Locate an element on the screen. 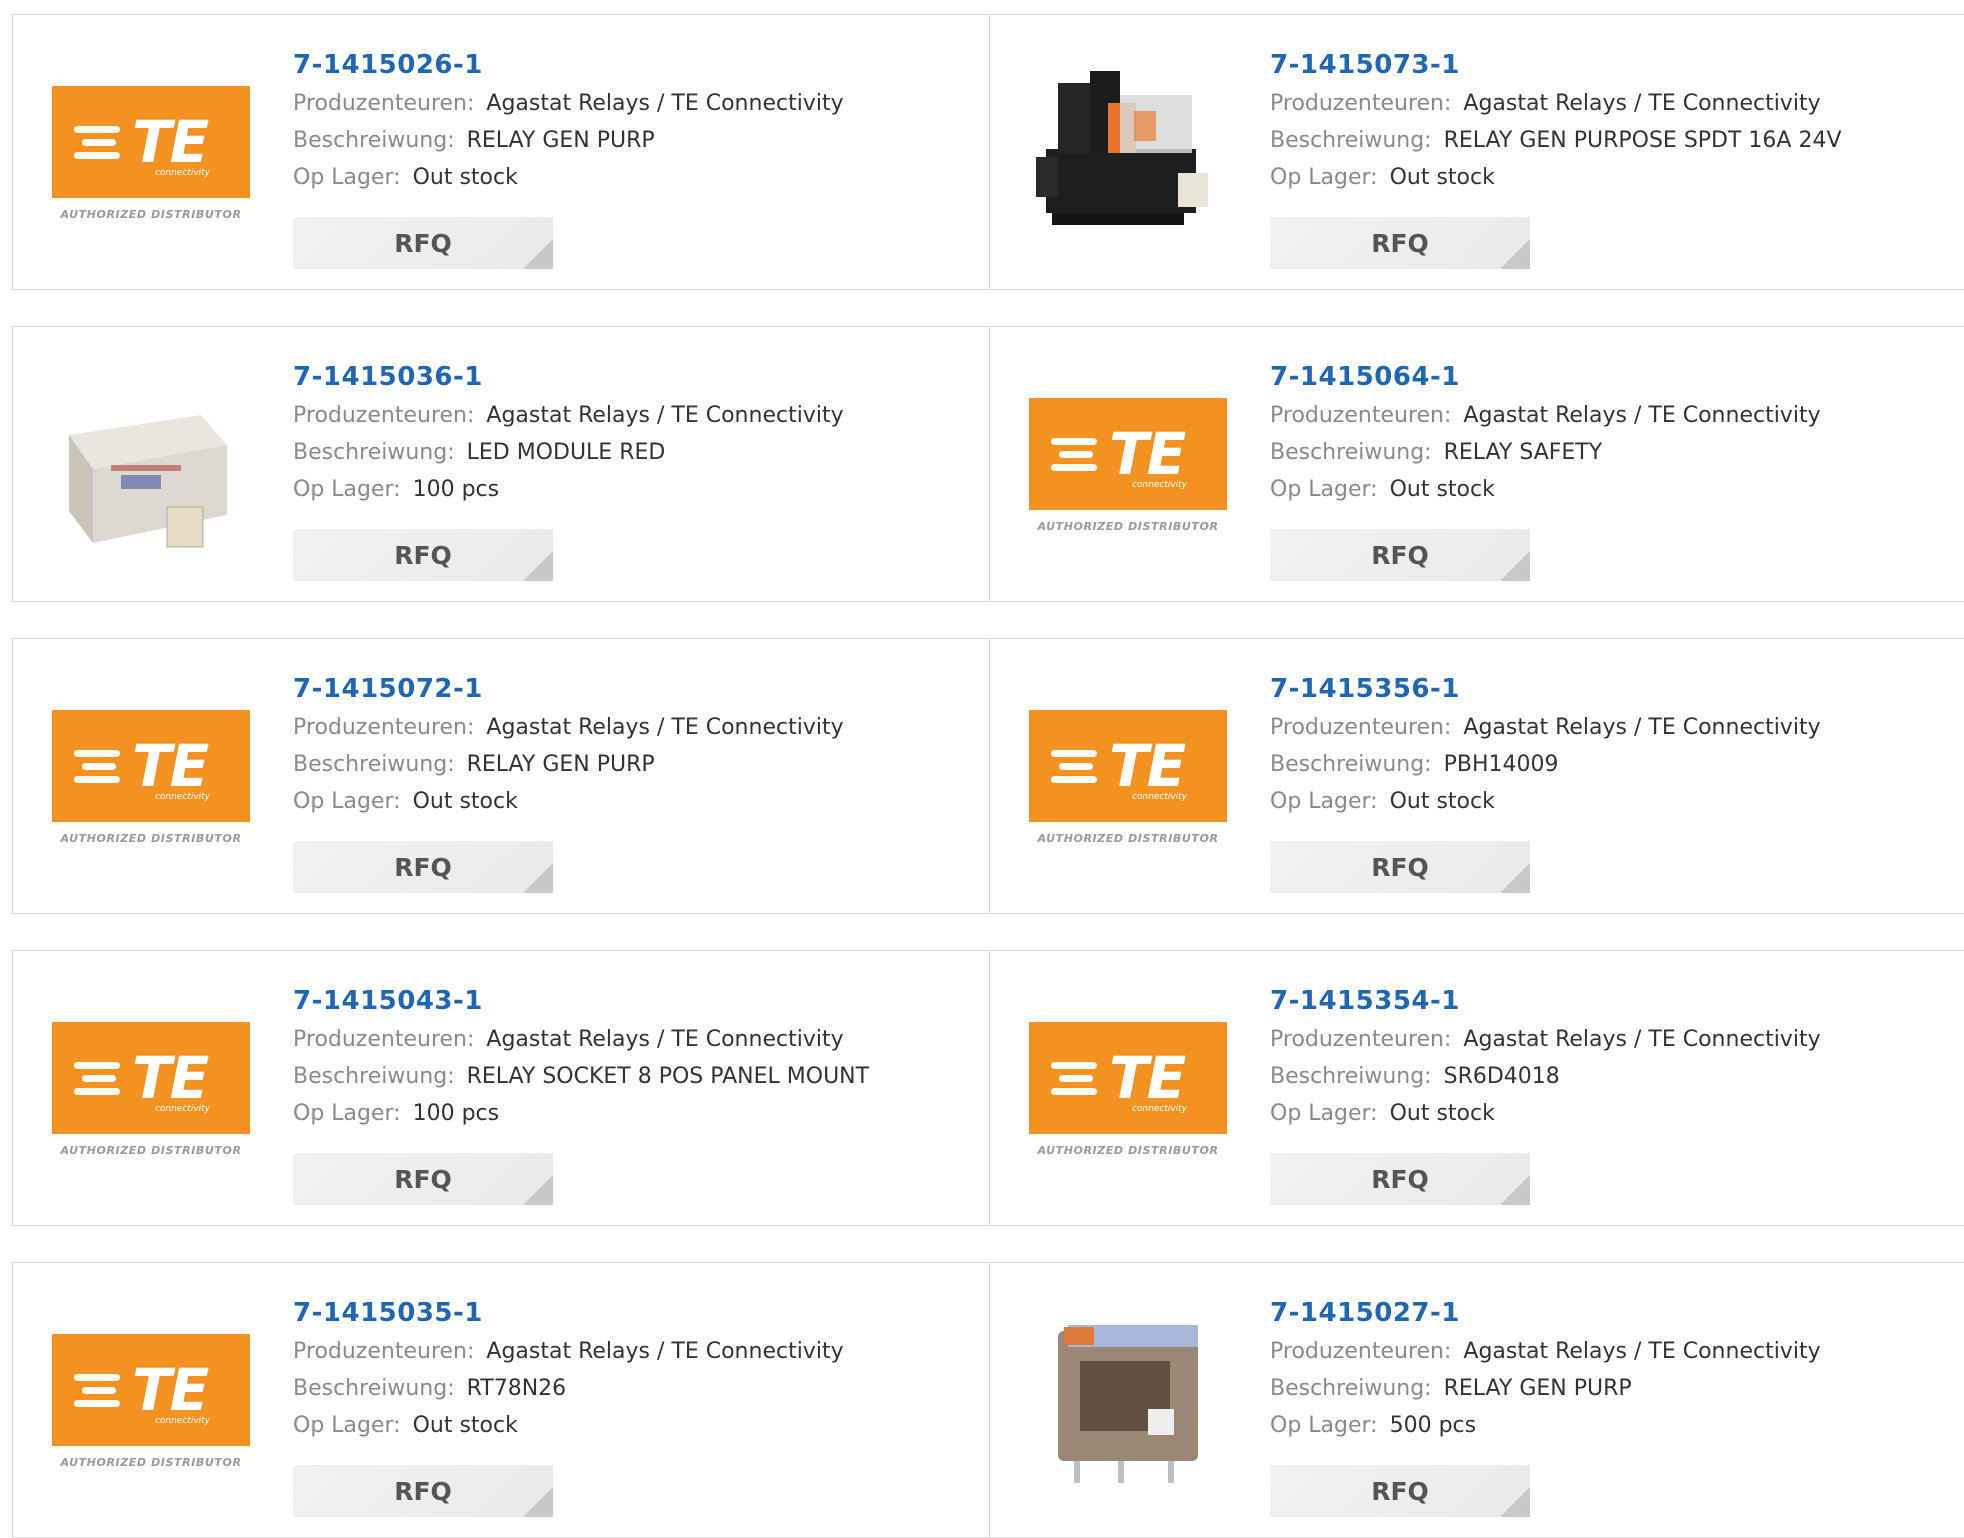  part-number-link: 7-1415072-1 is located at coordinates (568, 689).